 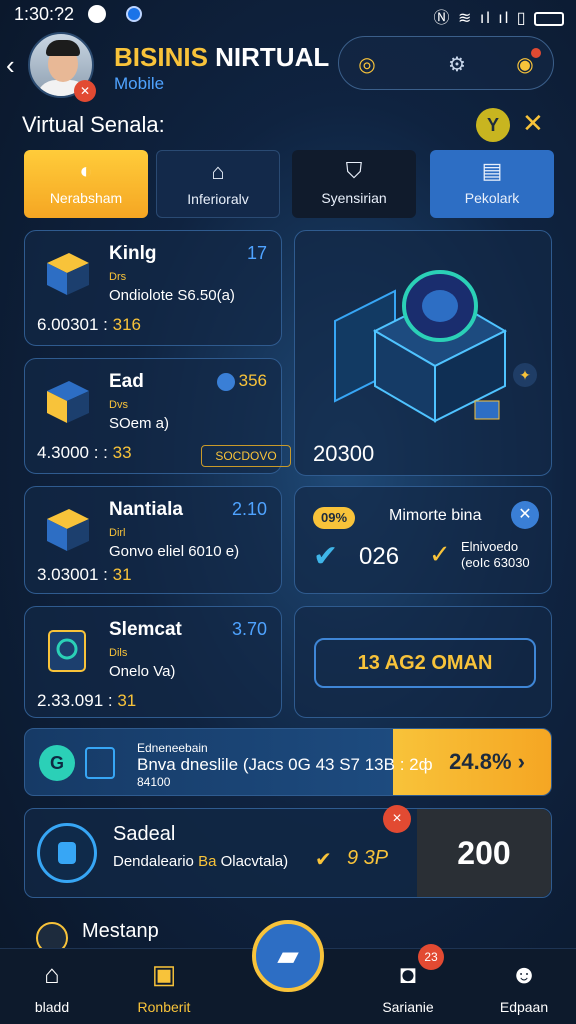 What do you see at coordinates (492, 170) in the screenshot?
I see `chat-icon: ▤` at bounding box center [492, 170].